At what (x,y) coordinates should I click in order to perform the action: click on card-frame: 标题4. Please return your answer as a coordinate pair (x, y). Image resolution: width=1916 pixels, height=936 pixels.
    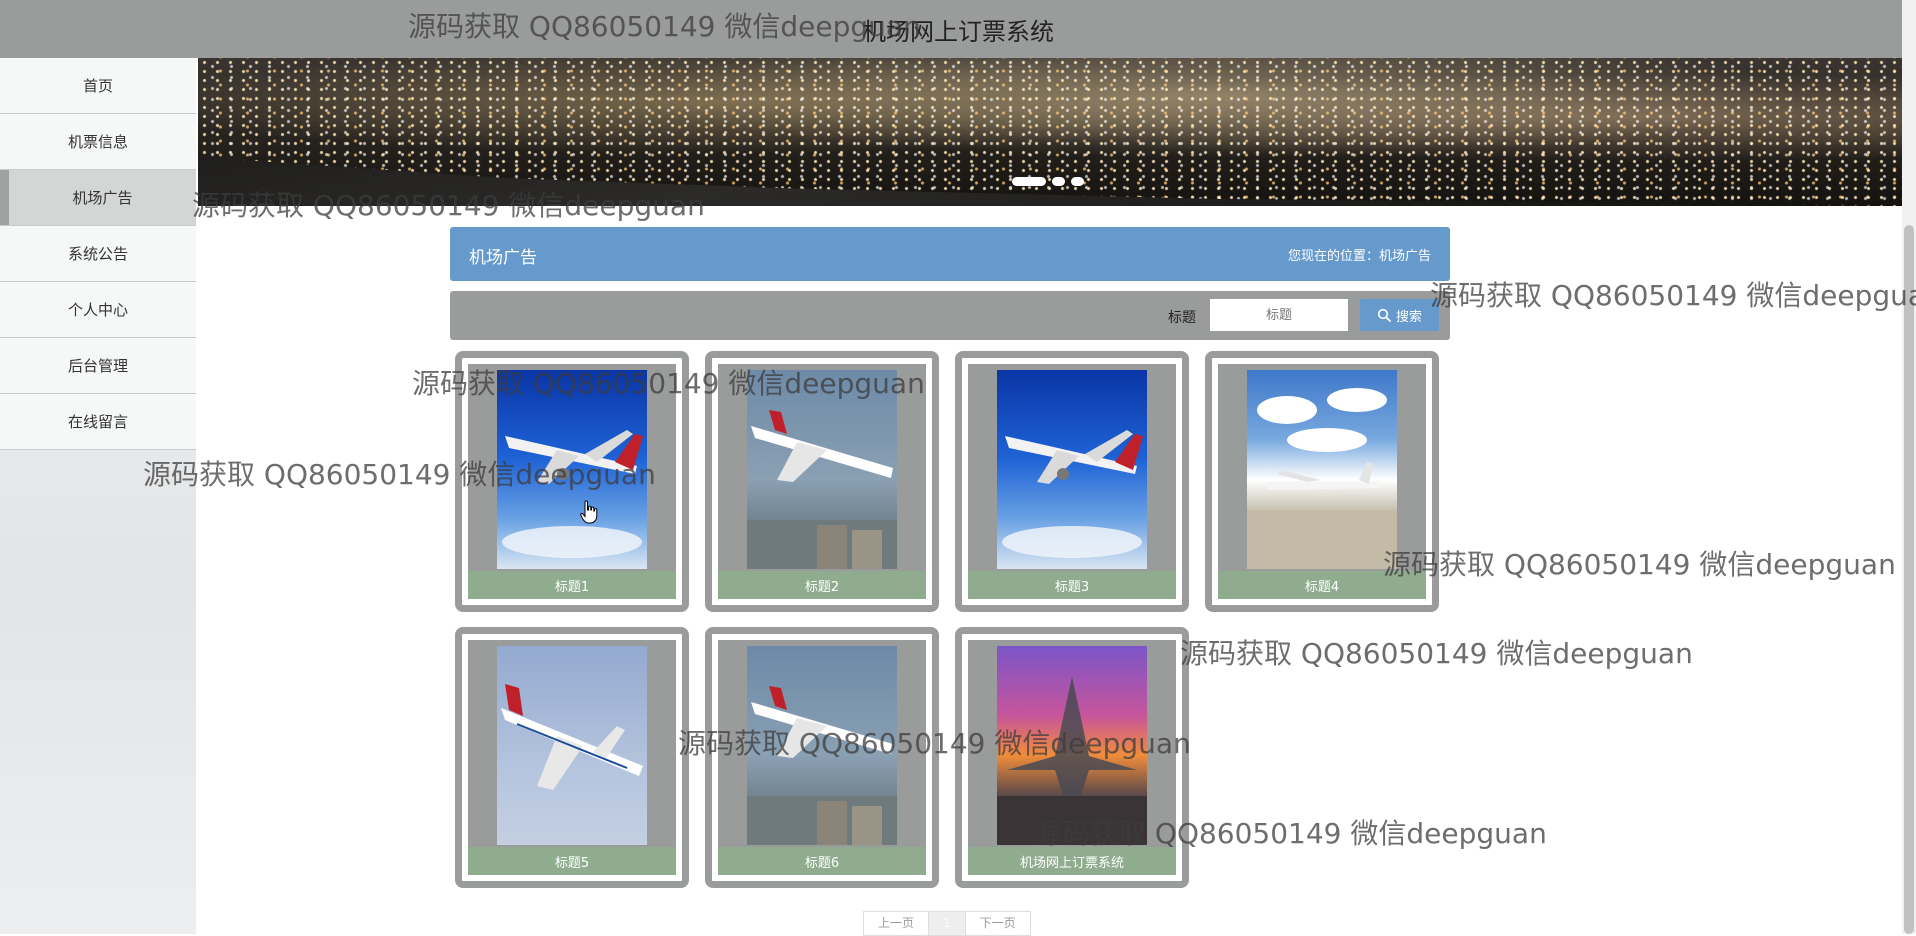
    Looking at the image, I should click on (1322, 481).